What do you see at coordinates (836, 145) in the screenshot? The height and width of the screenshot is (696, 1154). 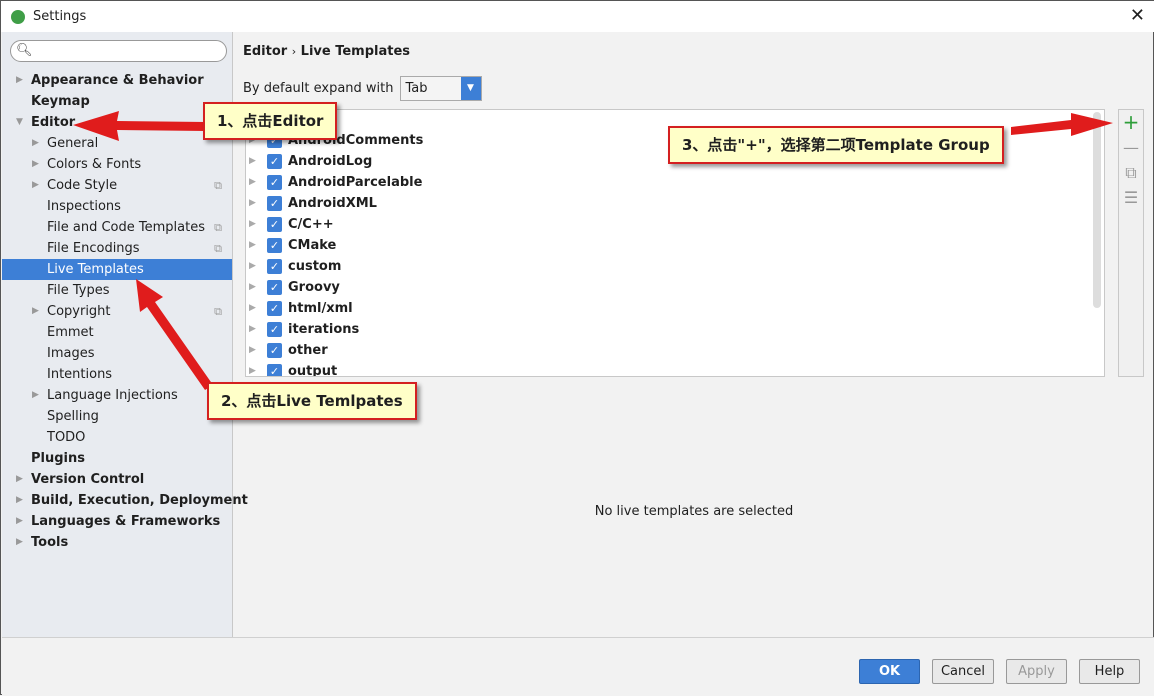 I see `callout-step3: 3、点击"+"，选择第二项Template Group` at bounding box center [836, 145].